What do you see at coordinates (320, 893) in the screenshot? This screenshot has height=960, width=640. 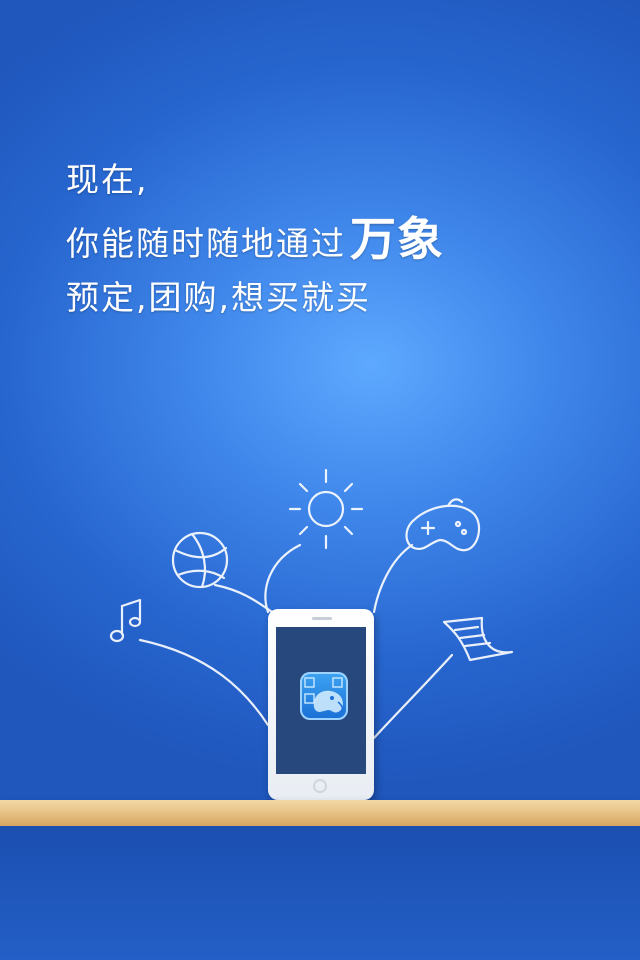 I see `shelf-shadow-area` at bounding box center [320, 893].